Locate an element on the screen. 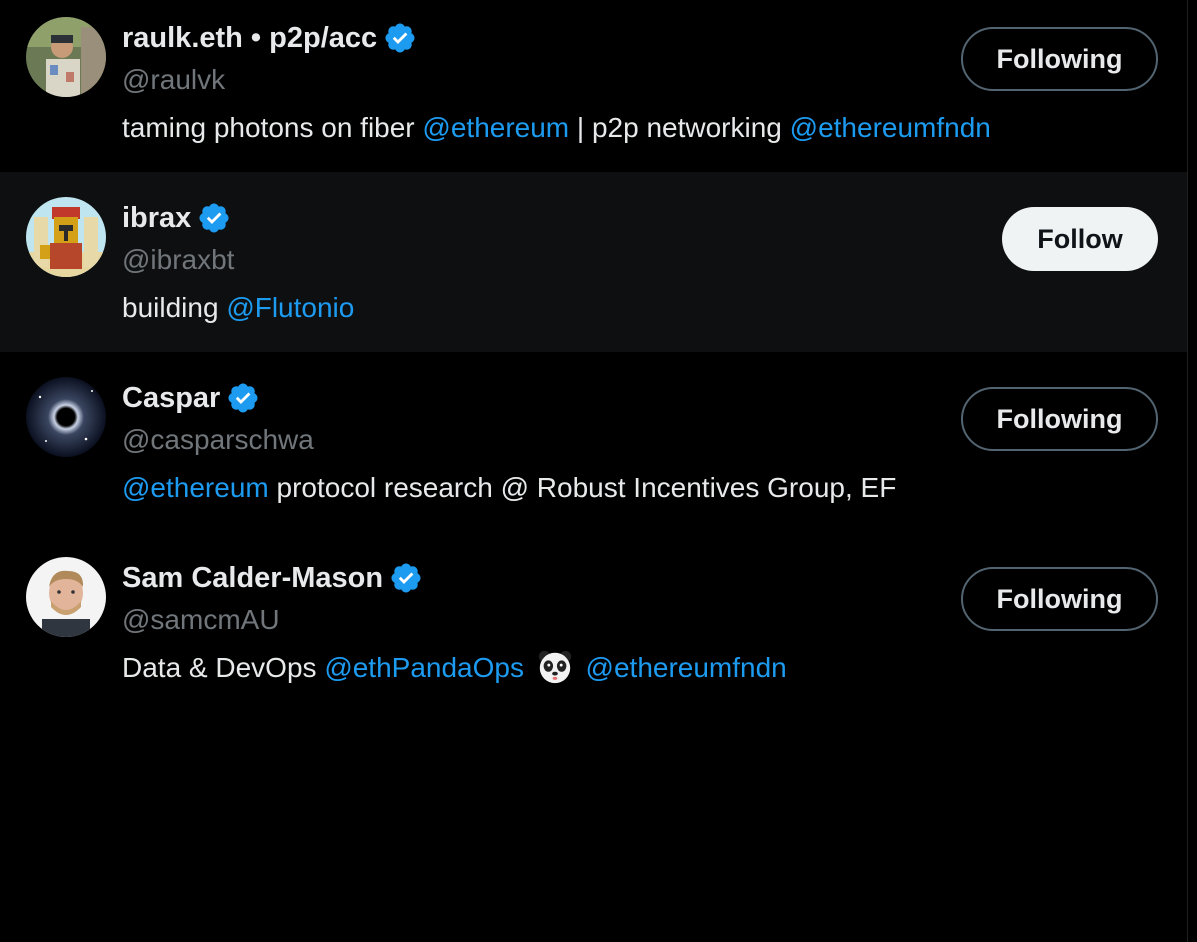 This screenshot has width=1197, height=942. display-name-line: Sam Calder-Mason is located at coordinates (272, 578).